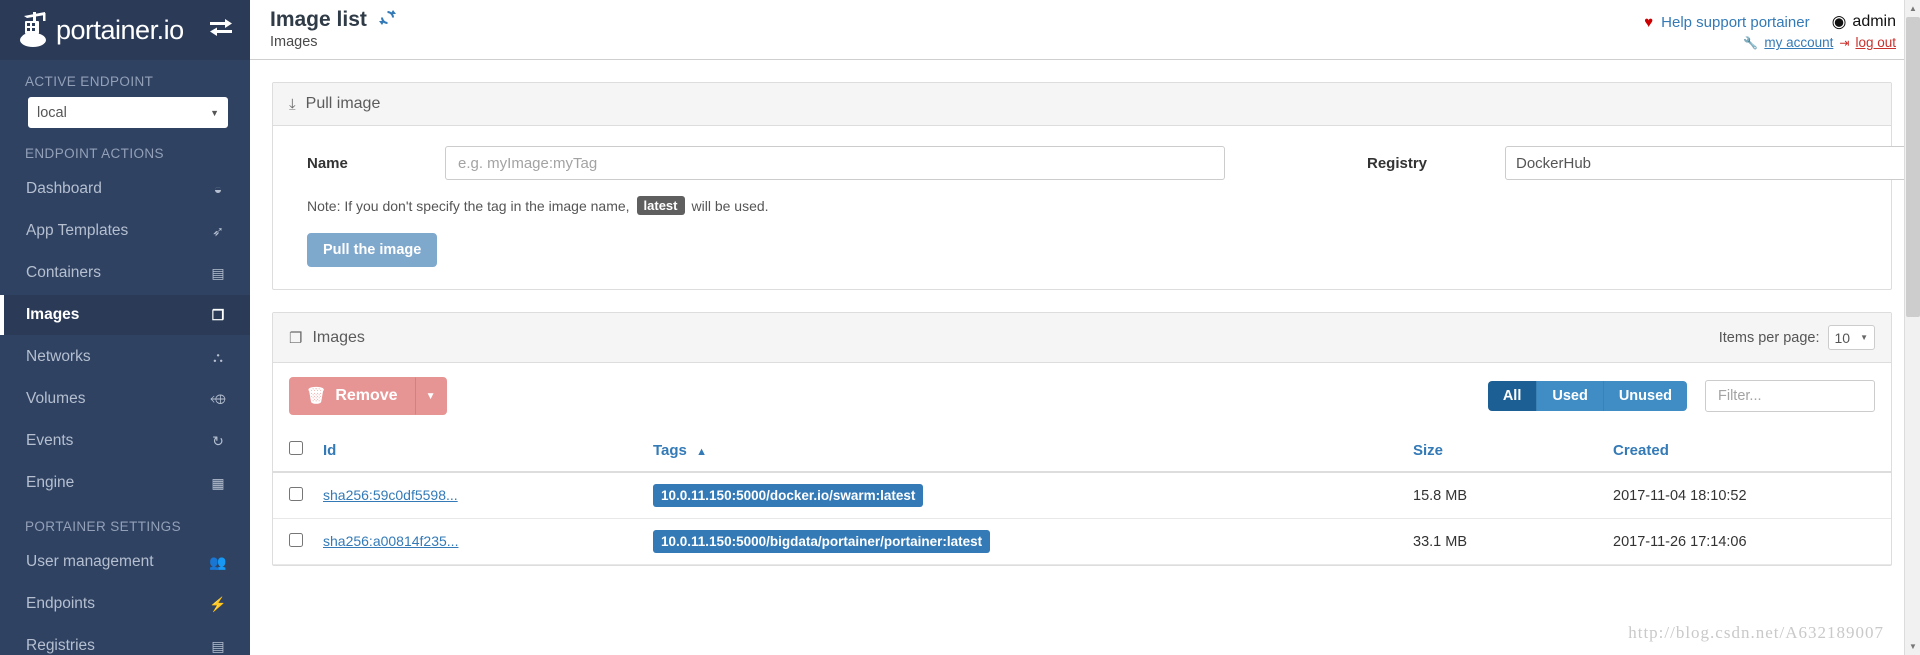 The image size is (1920, 655). Describe the element at coordinates (53, 314) in the screenshot. I see `sidebar-item-label: Images` at that location.